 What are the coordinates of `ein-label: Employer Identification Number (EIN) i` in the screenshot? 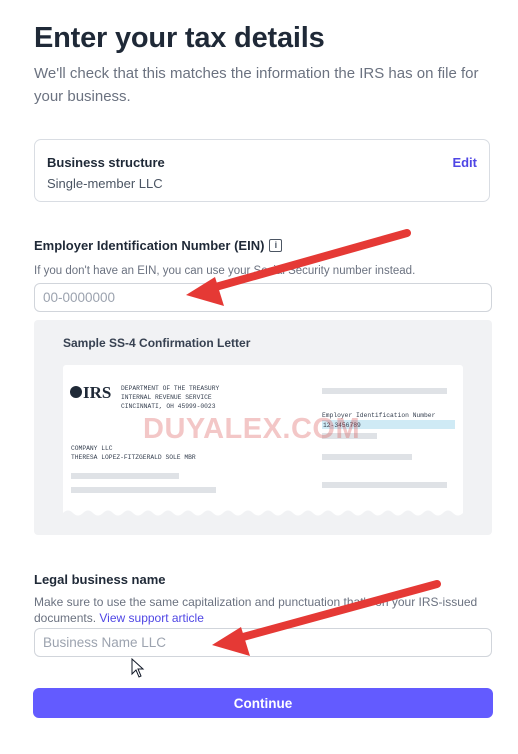 It's located at (158, 245).